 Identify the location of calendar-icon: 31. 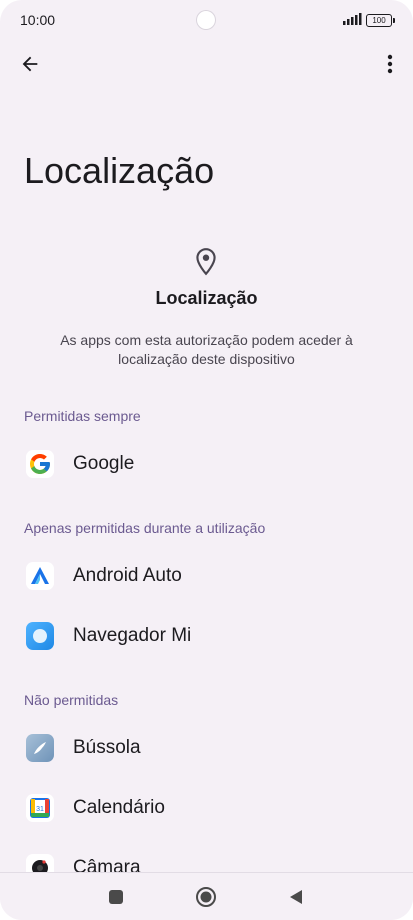
(40, 808).